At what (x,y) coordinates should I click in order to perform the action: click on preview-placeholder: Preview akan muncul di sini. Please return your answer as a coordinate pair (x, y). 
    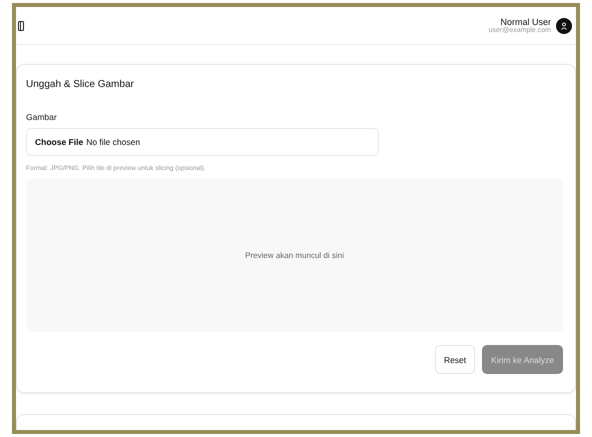
    Looking at the image, I should click on (294, 255).